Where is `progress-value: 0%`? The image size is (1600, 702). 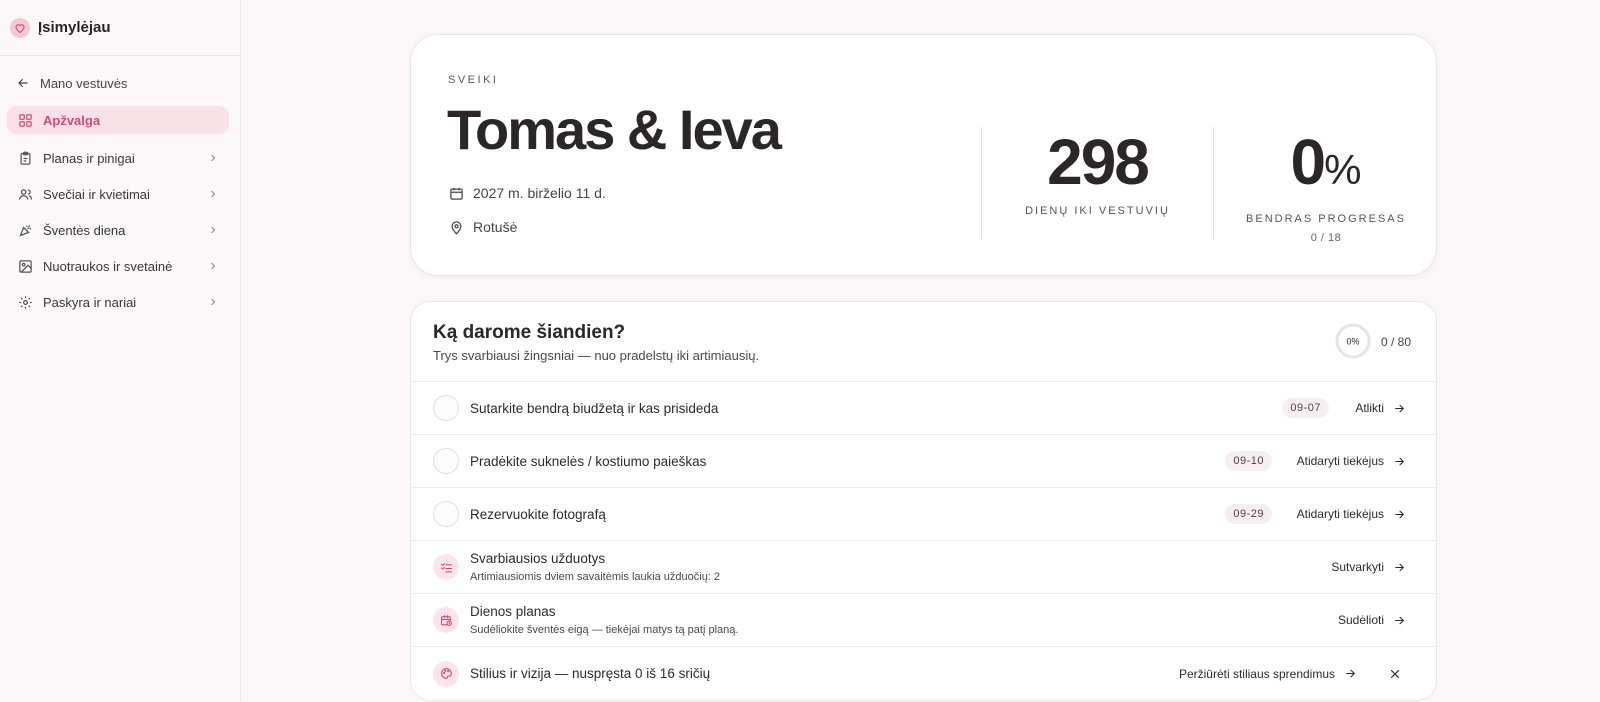 progress-value: 0% is located at coordinates (1326, 166).